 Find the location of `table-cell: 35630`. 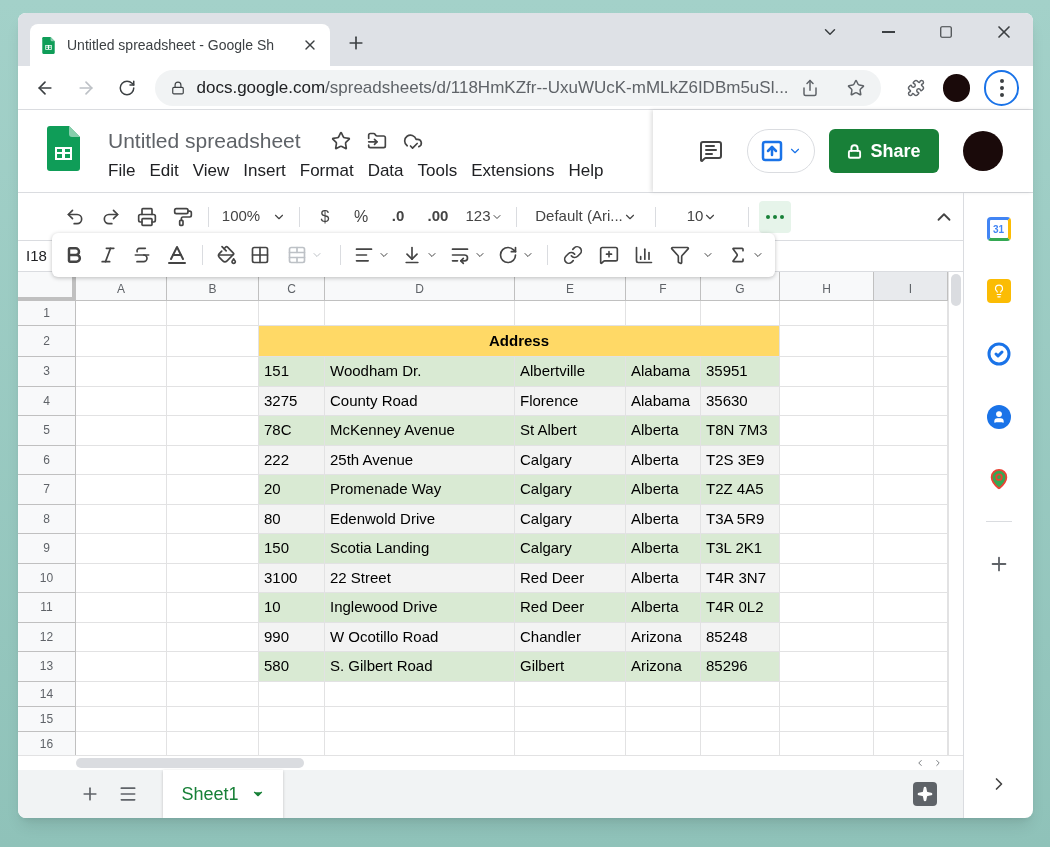

table-cell: 35630 is located at coordinates (740, 401).